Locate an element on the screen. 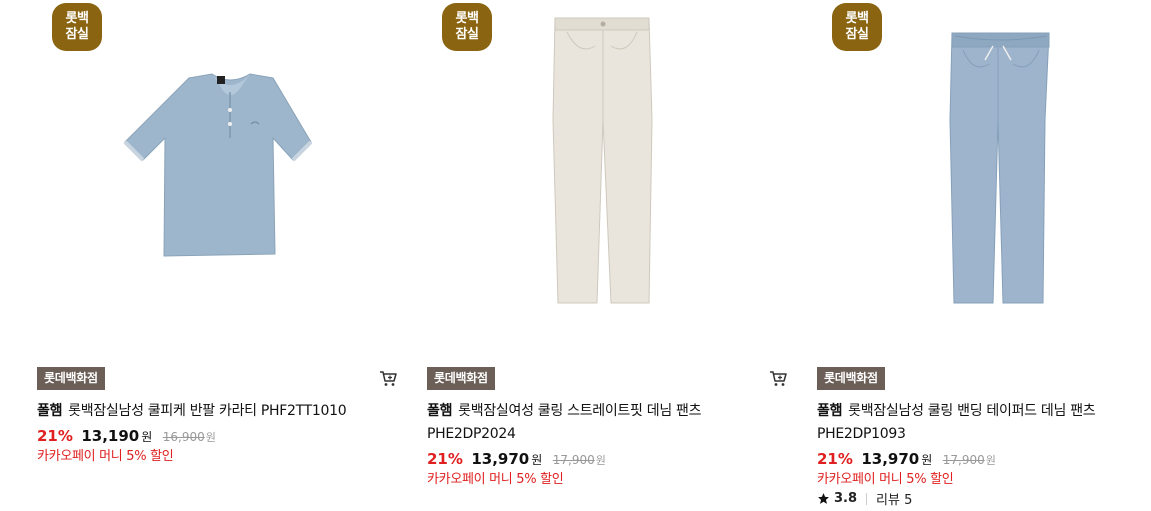  product-name: 롯백잠실여성 쿨링 스트레이트핏 데님 팬츠 PHE2DP2024 is located at coordinates (564, 422).